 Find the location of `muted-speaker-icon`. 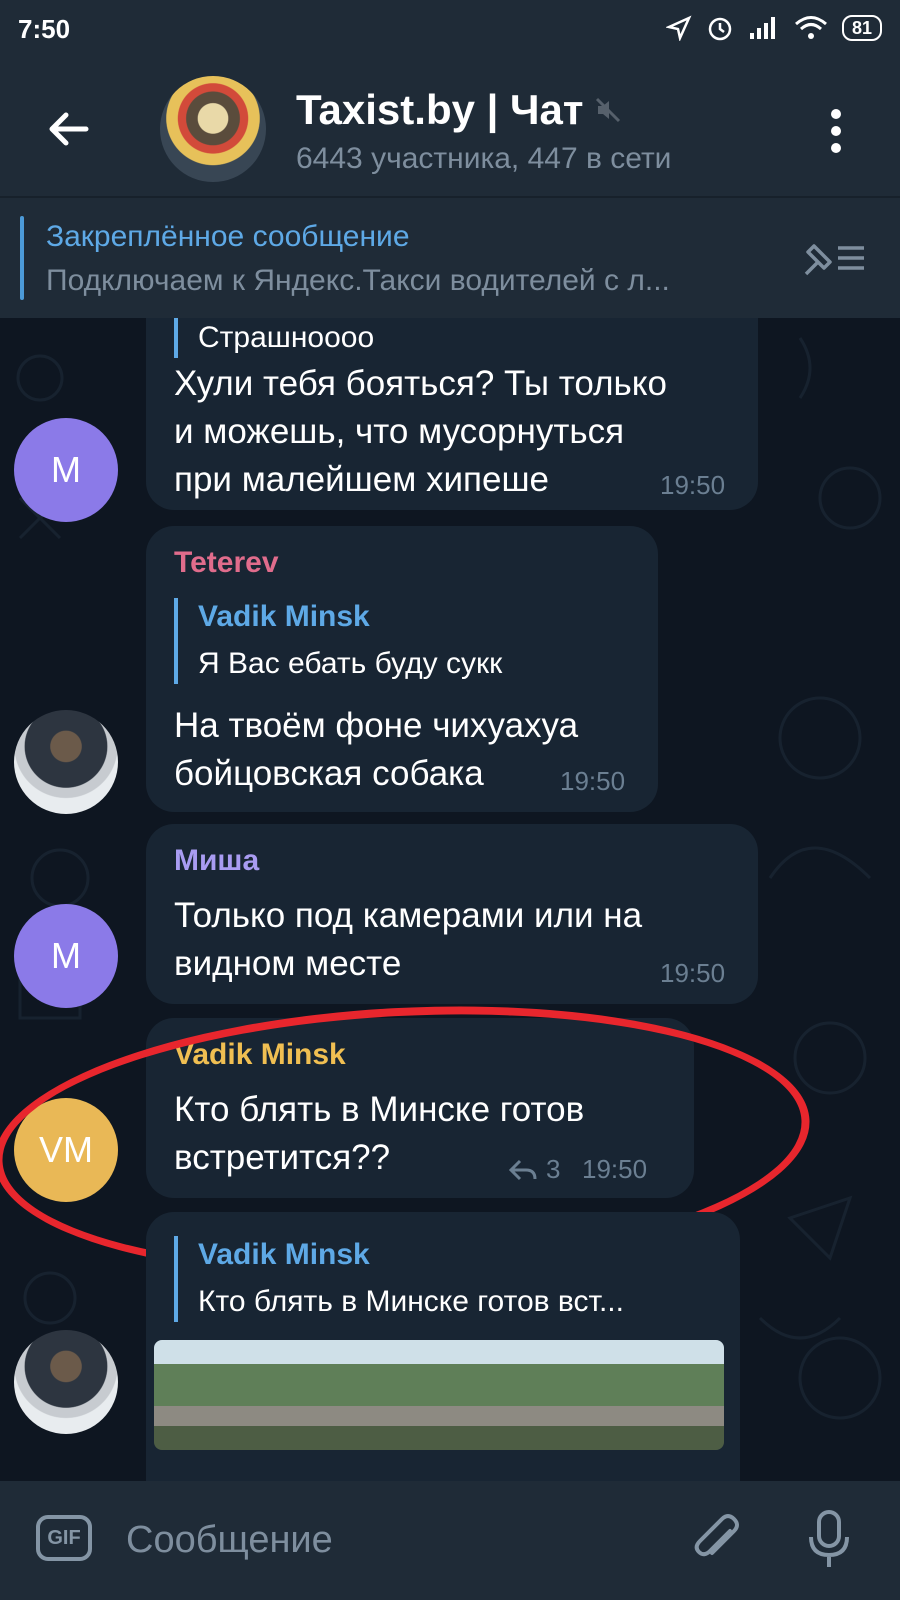

muted-speaker-icon is located at coordinates (608, 110).